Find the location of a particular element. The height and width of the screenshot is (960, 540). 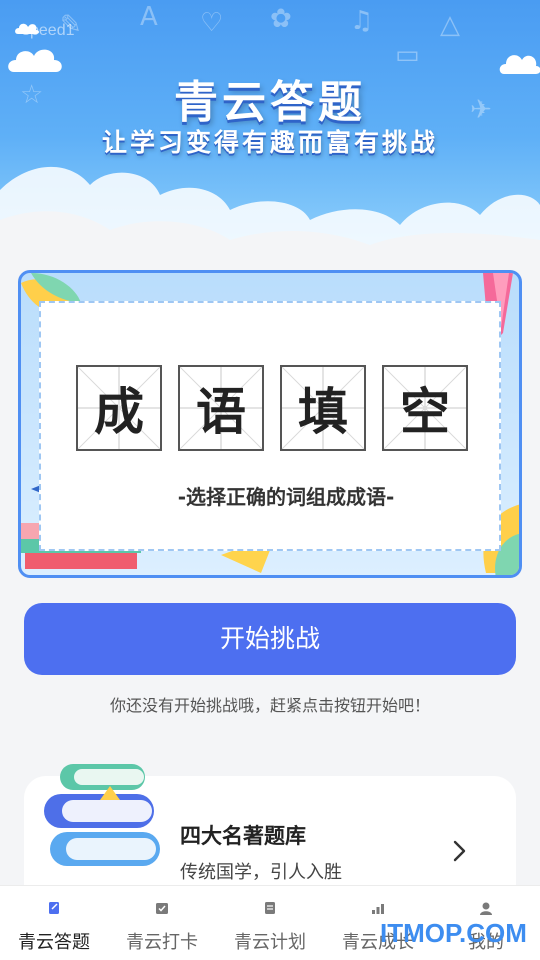

idiom-row: 成 语 填 空 is located at coordinates (276, 410).